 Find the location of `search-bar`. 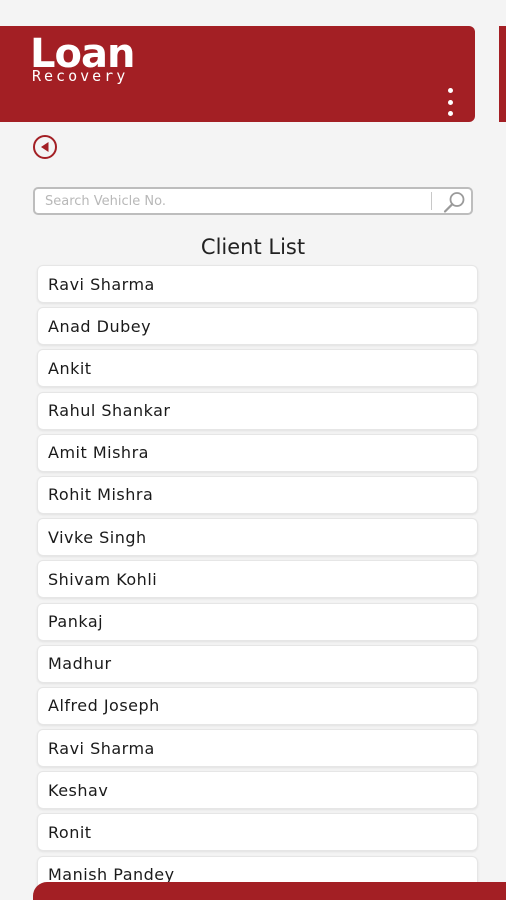

search-bar is located at coordinates (253, 201).